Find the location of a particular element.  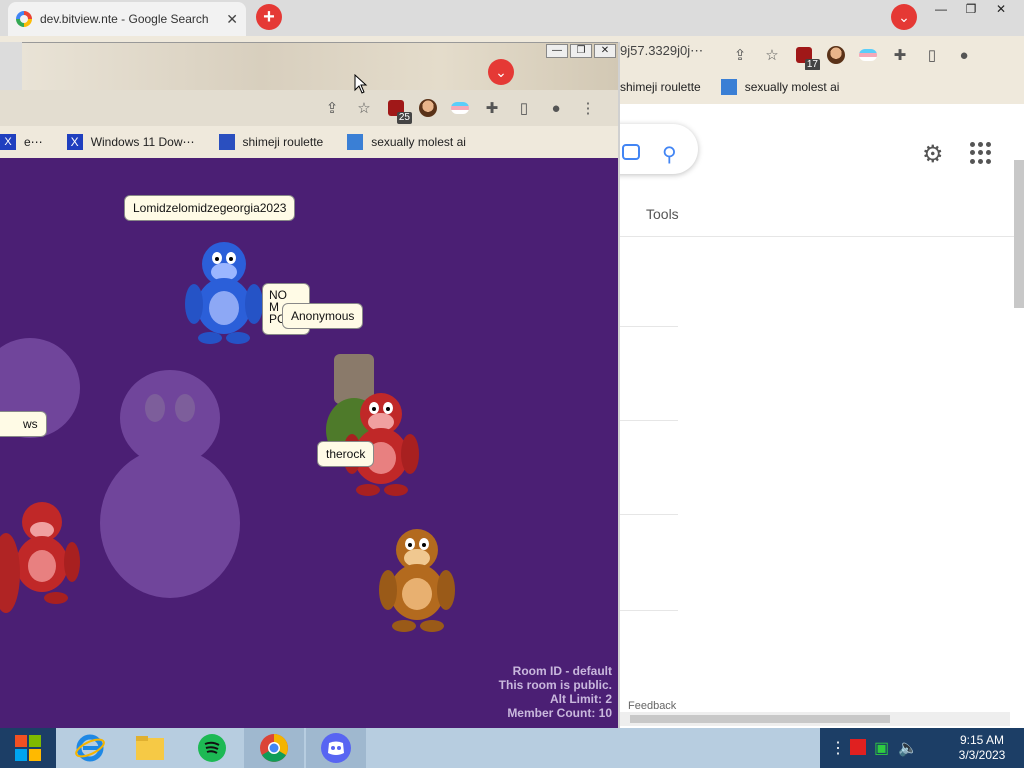

scrollbar-thumb is located at coordinates (760, 719).